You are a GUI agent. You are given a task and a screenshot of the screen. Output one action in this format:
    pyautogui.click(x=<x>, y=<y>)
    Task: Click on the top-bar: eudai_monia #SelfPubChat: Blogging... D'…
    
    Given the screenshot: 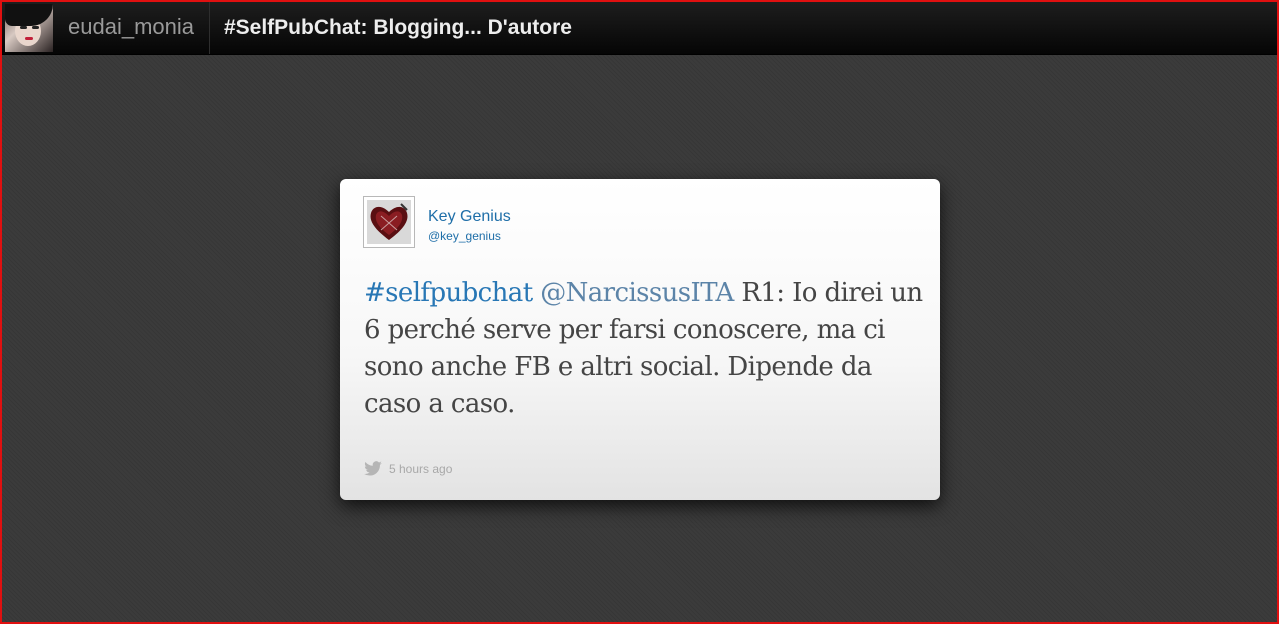 What is the action you would take?
    pyautogui.click(x=639, y=28)
    